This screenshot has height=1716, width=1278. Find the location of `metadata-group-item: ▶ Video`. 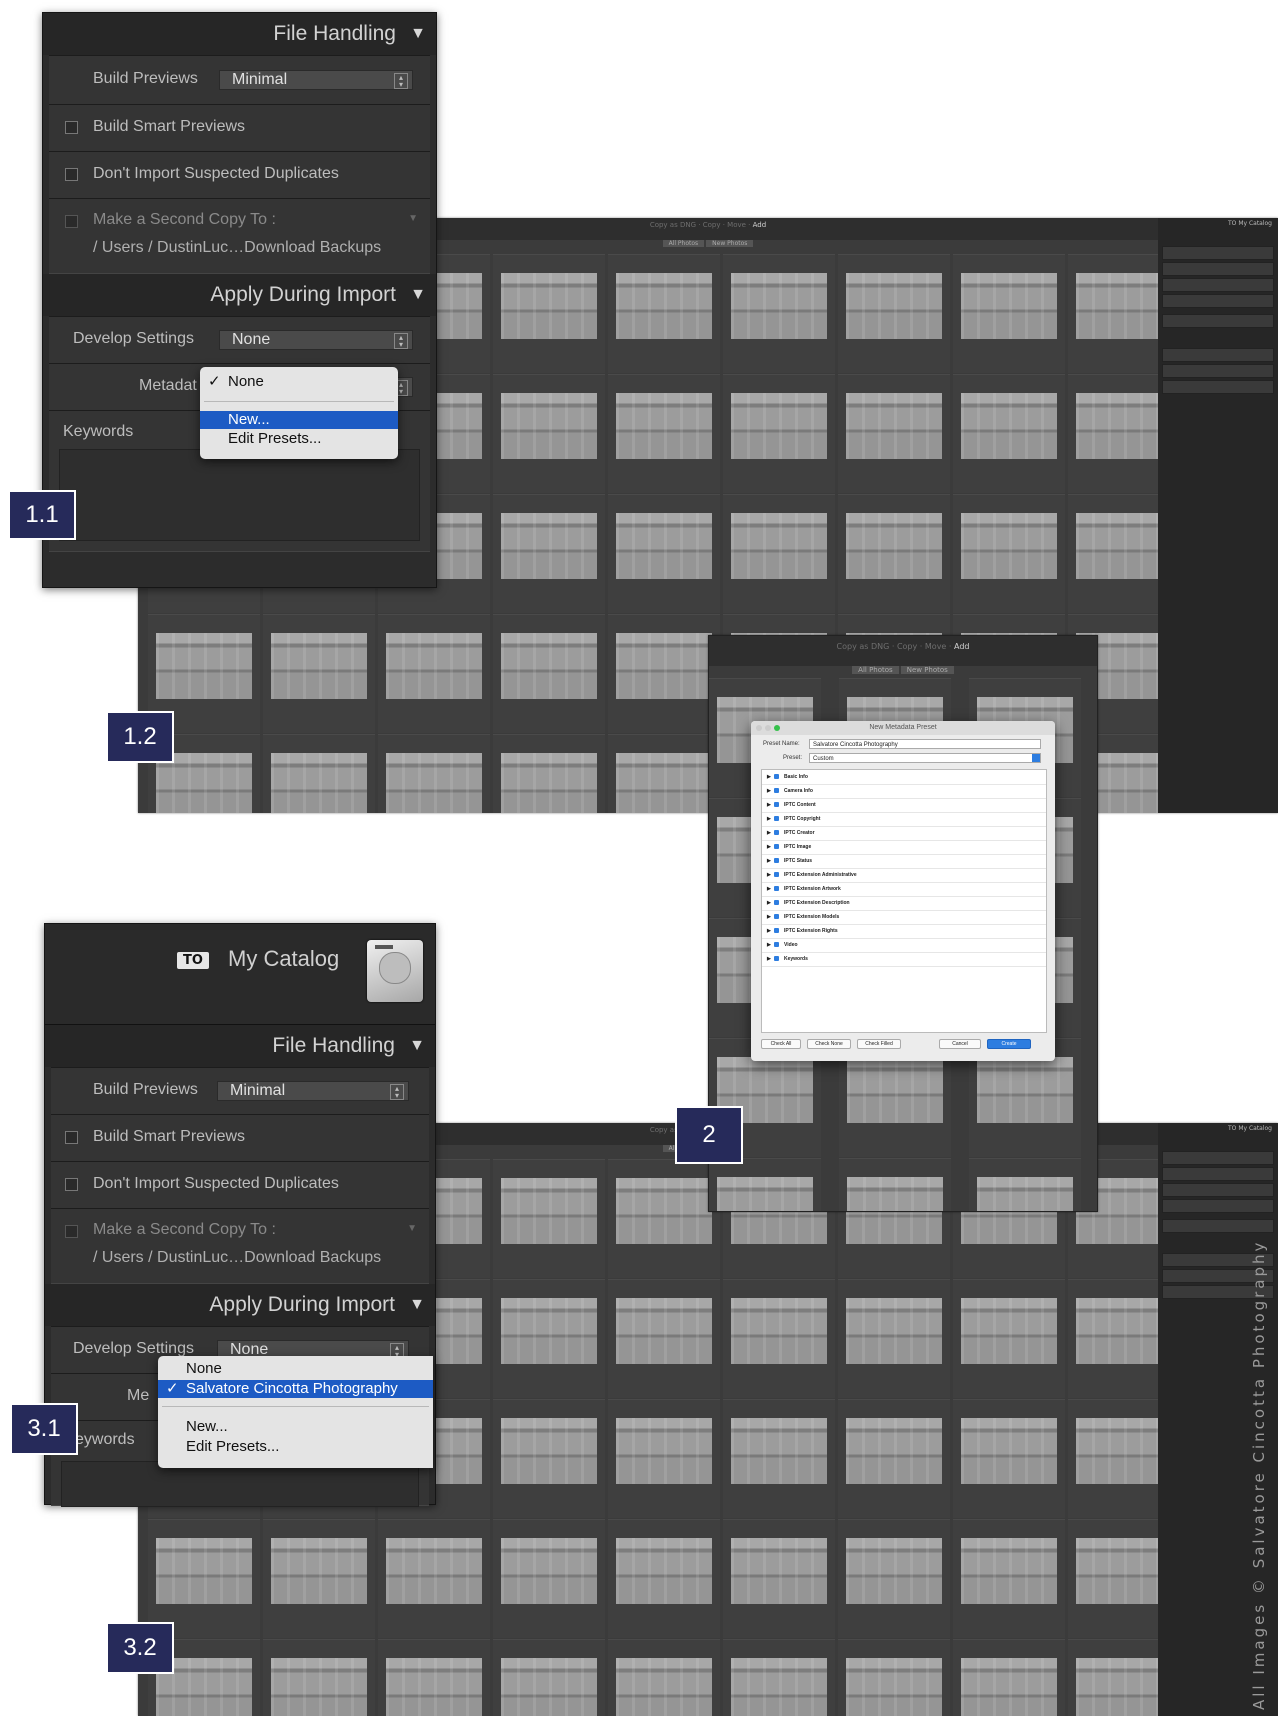

metadata-group-item: ▶ Video is located at coordinates (904, 945).